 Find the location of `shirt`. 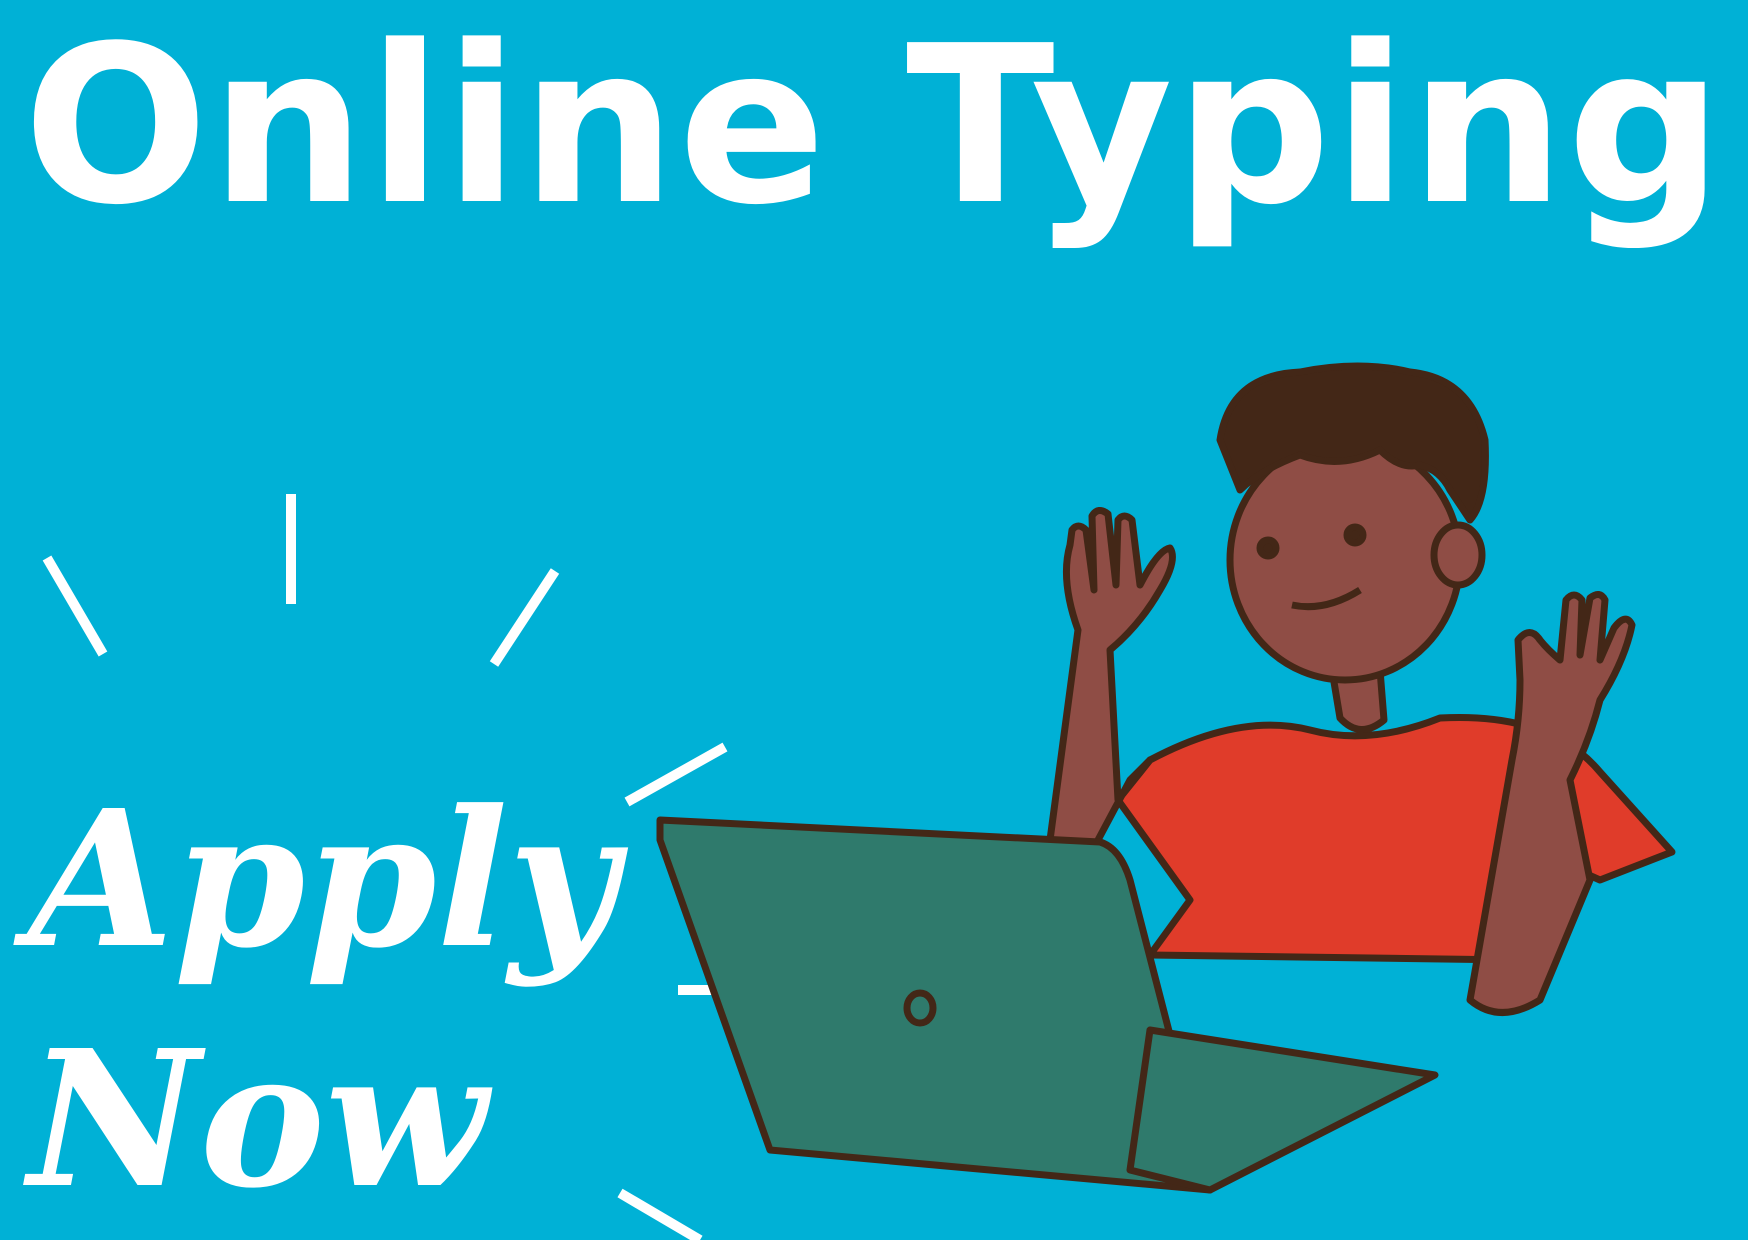

shirt is located at coordinates (1395, 838).